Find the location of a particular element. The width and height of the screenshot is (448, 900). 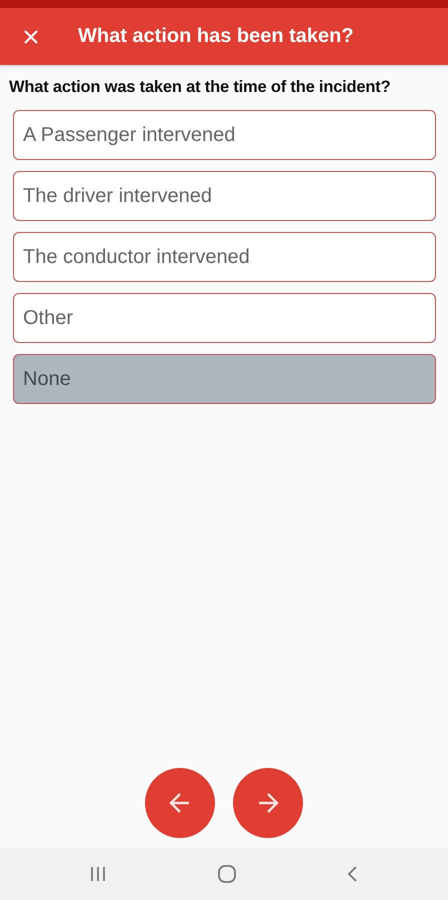

home-icon is located at coordinates (226, 874).